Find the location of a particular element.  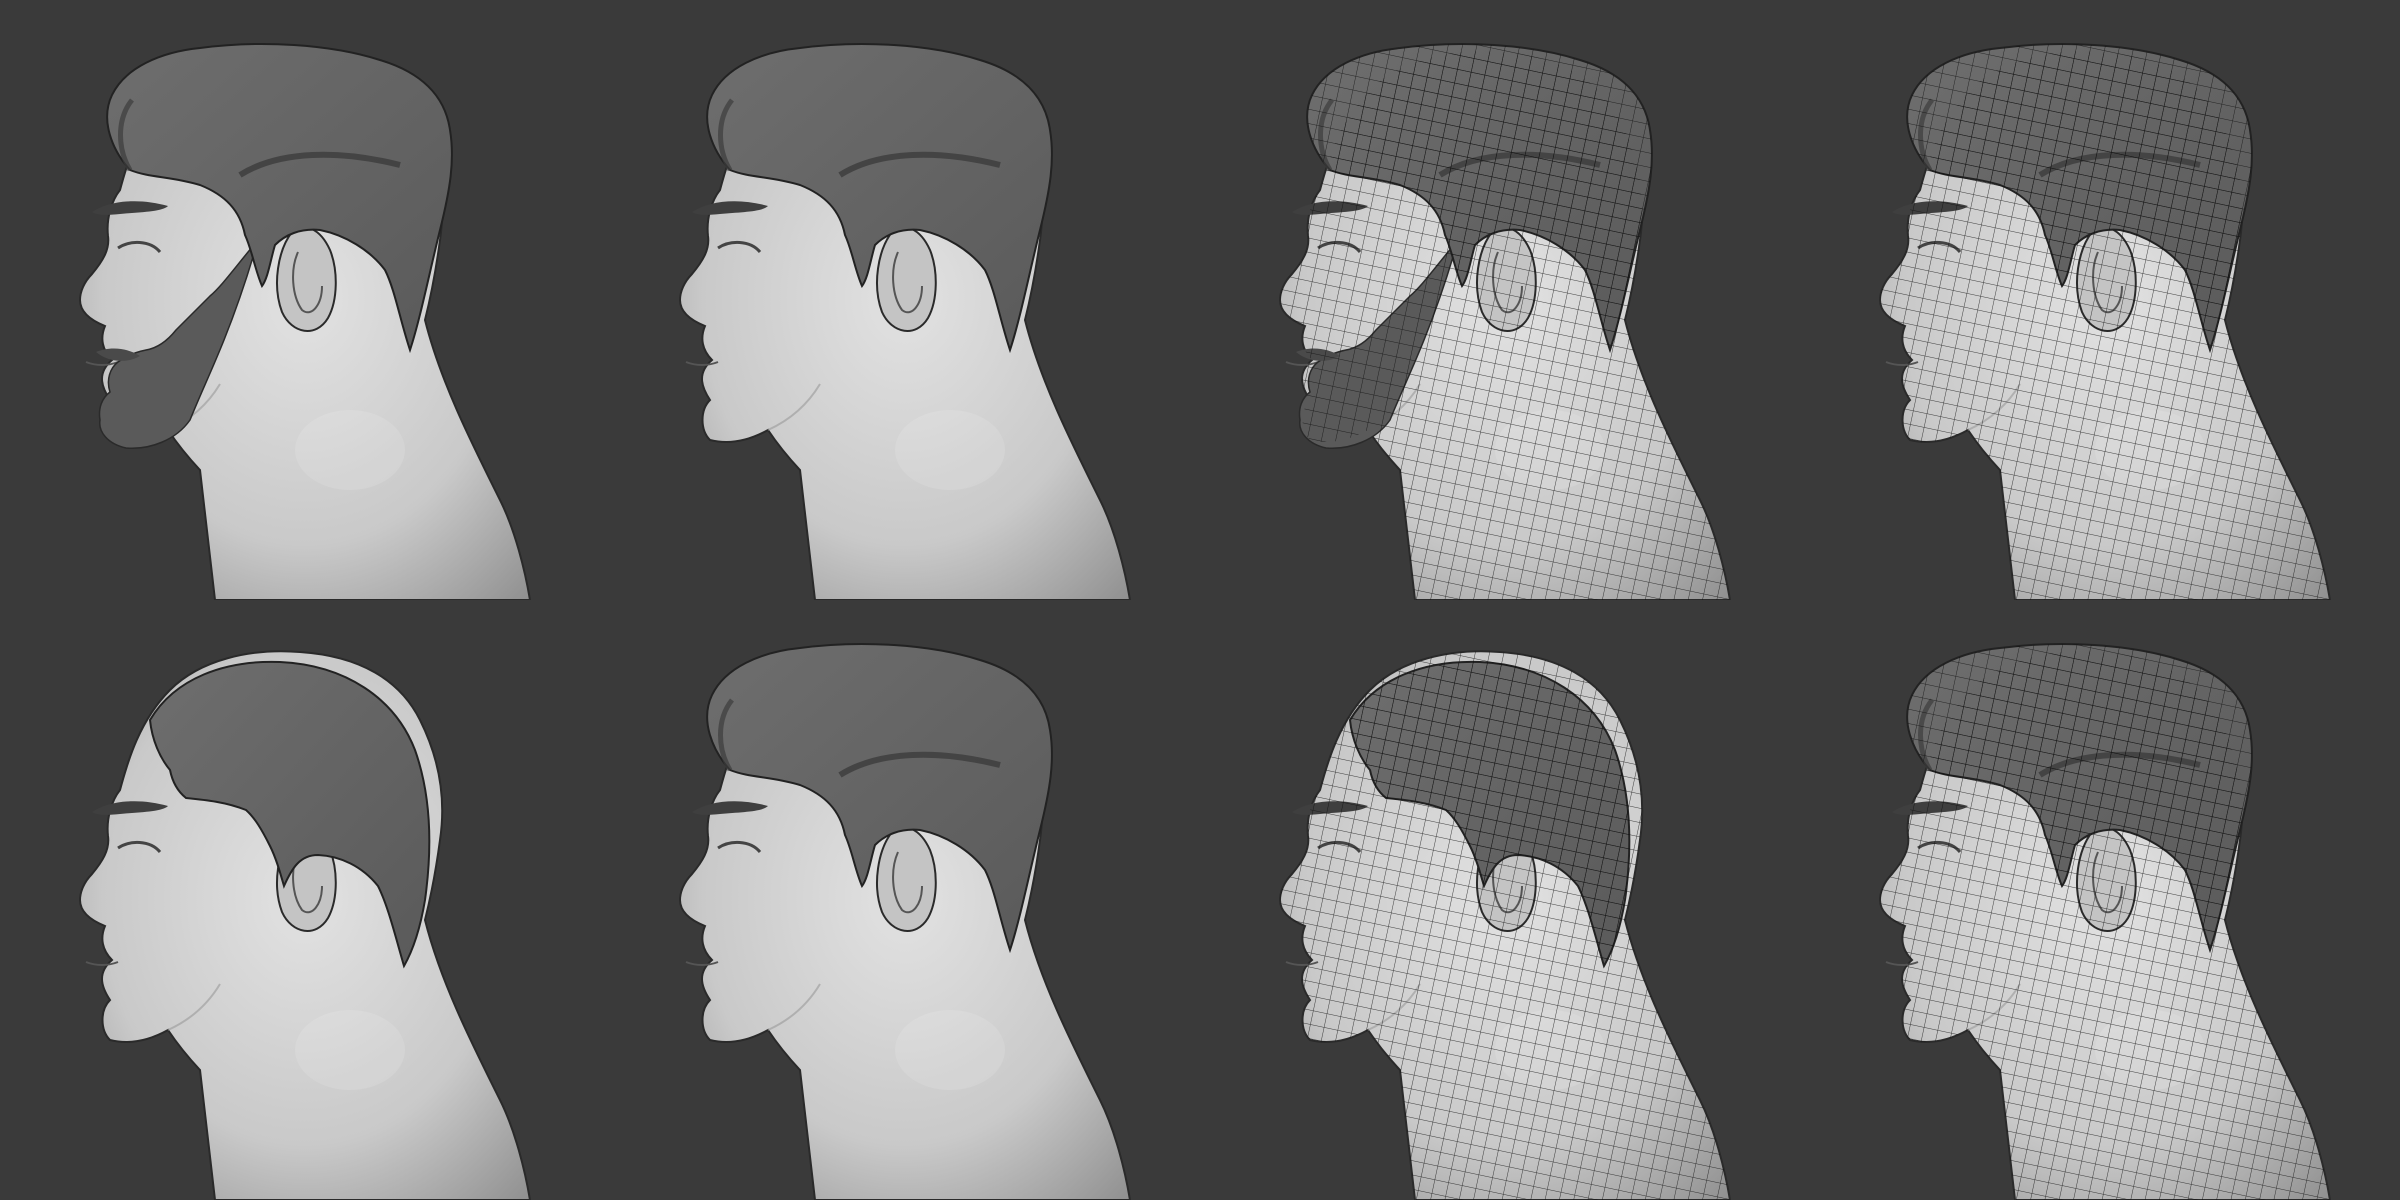

render-view-r1-c4 is located at coordinates (2100, 300).